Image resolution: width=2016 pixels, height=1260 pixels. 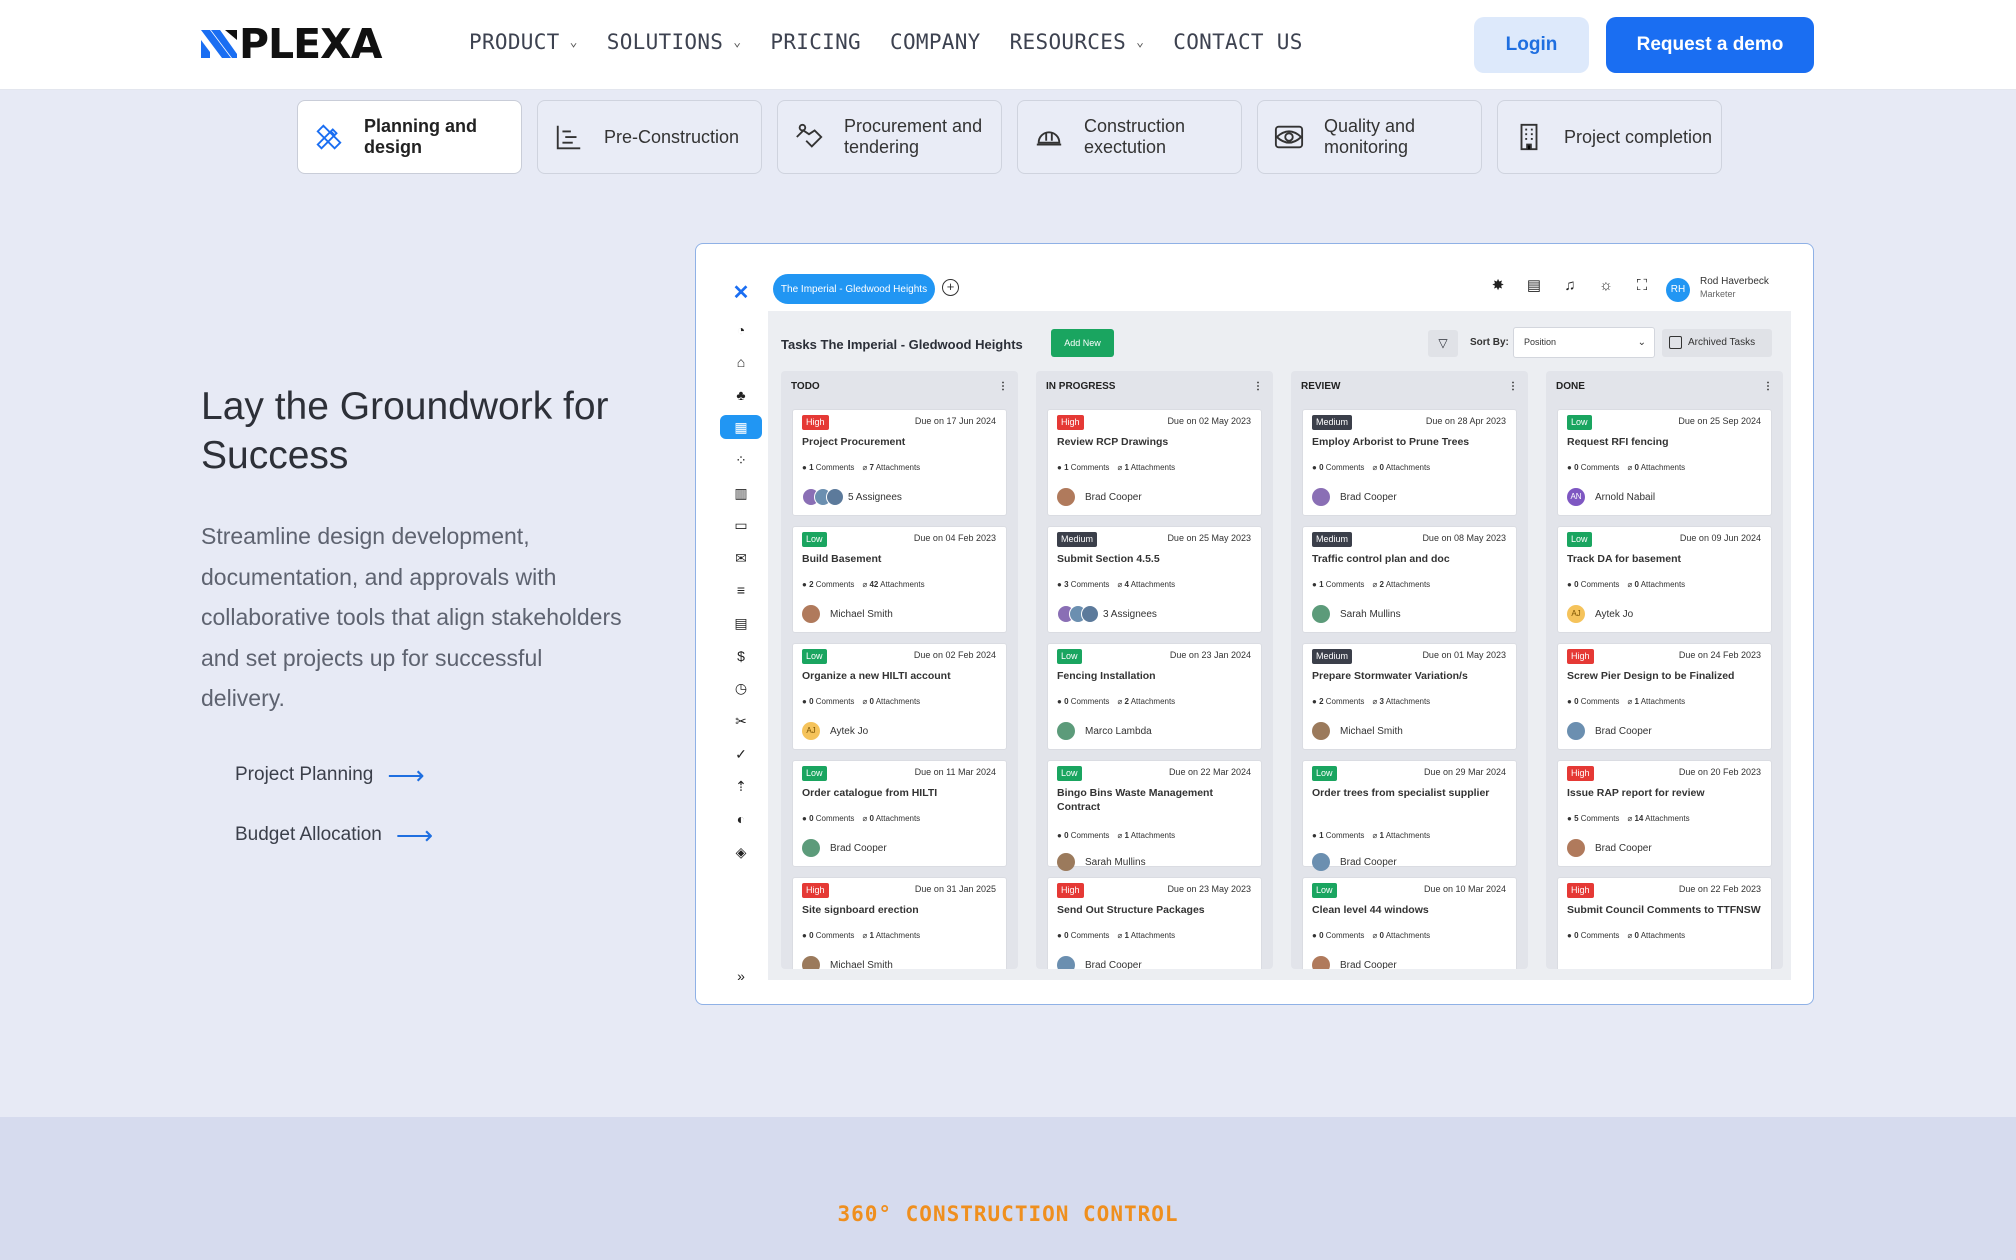 I want to click on dollar-icon: $, so click(x=741, y=656).